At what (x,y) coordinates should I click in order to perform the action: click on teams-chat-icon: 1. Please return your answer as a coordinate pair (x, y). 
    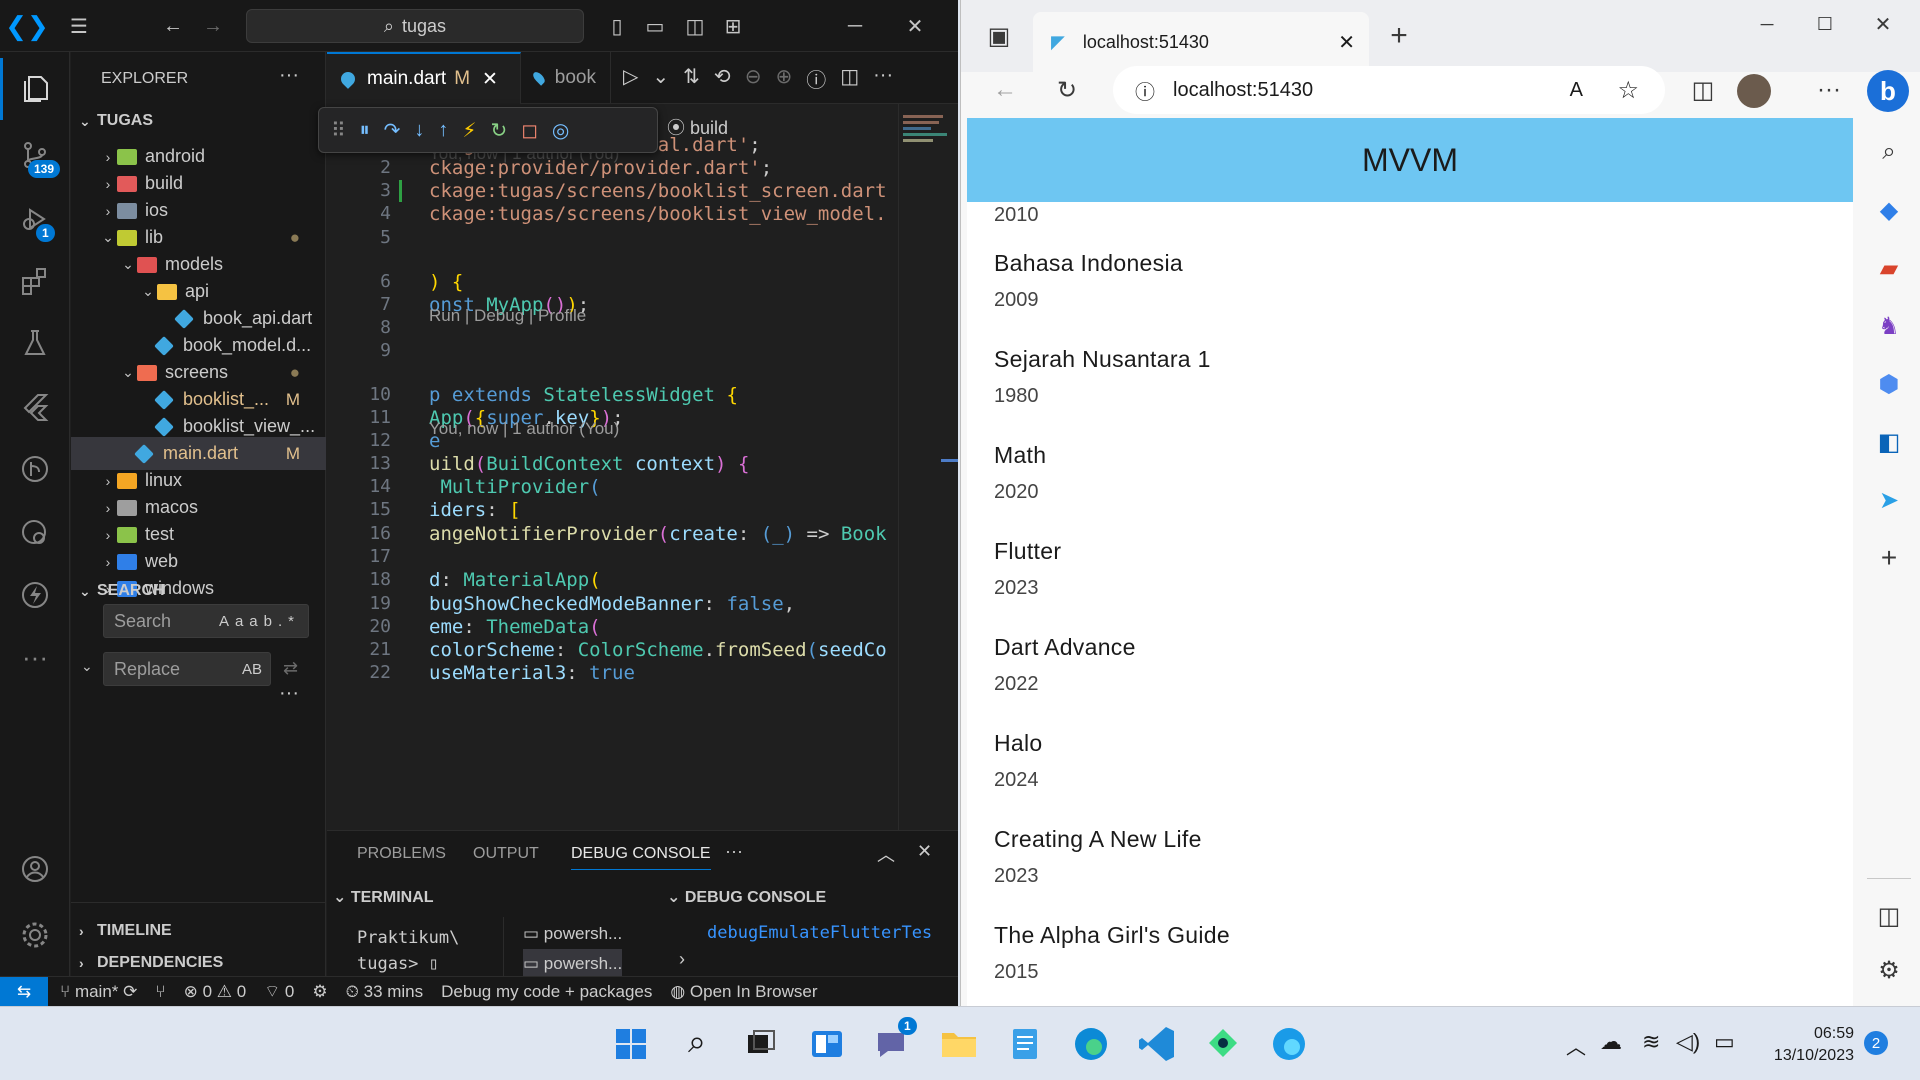
    Looking at the image, I should click on (894, 1041).